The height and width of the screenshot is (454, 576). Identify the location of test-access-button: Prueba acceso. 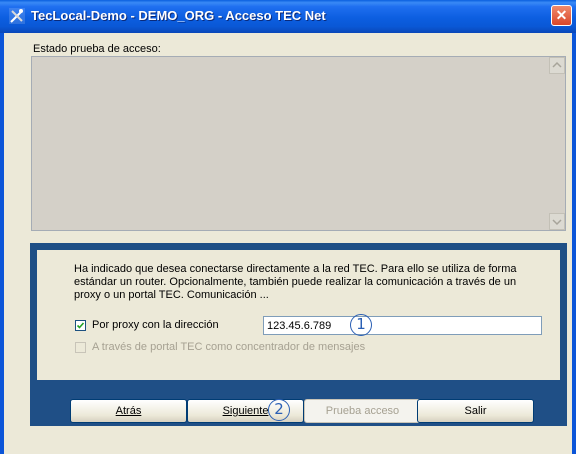
(362, 411).